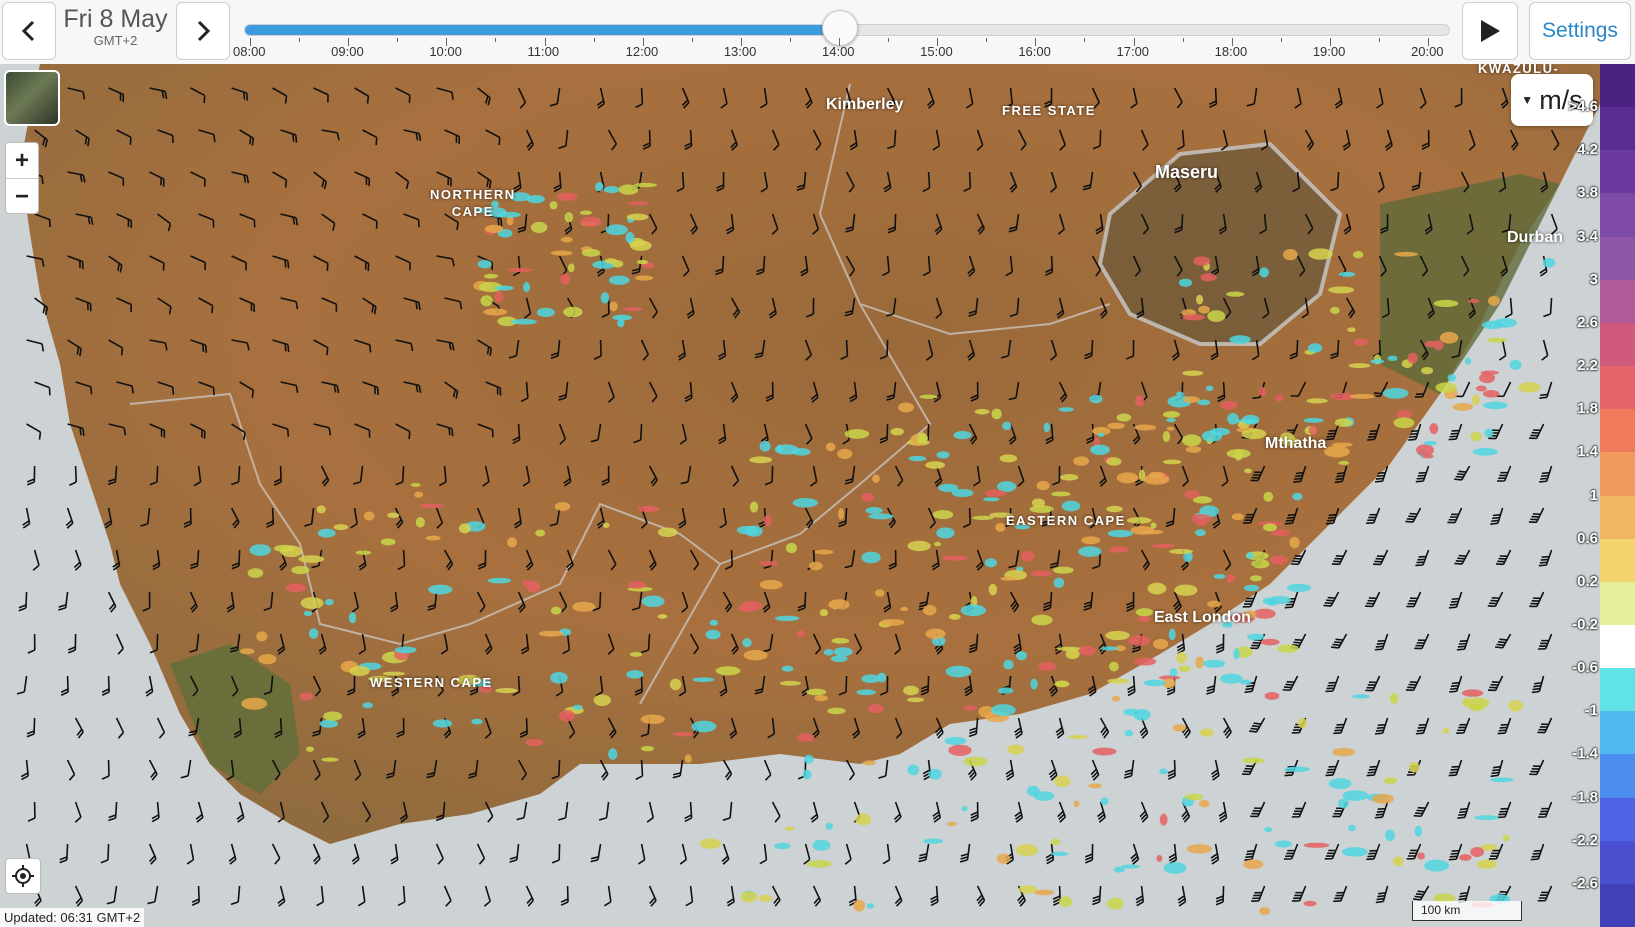 The image size is (1635, 927). I want to click on date-label: Fri 8 May, so click(115, 19).